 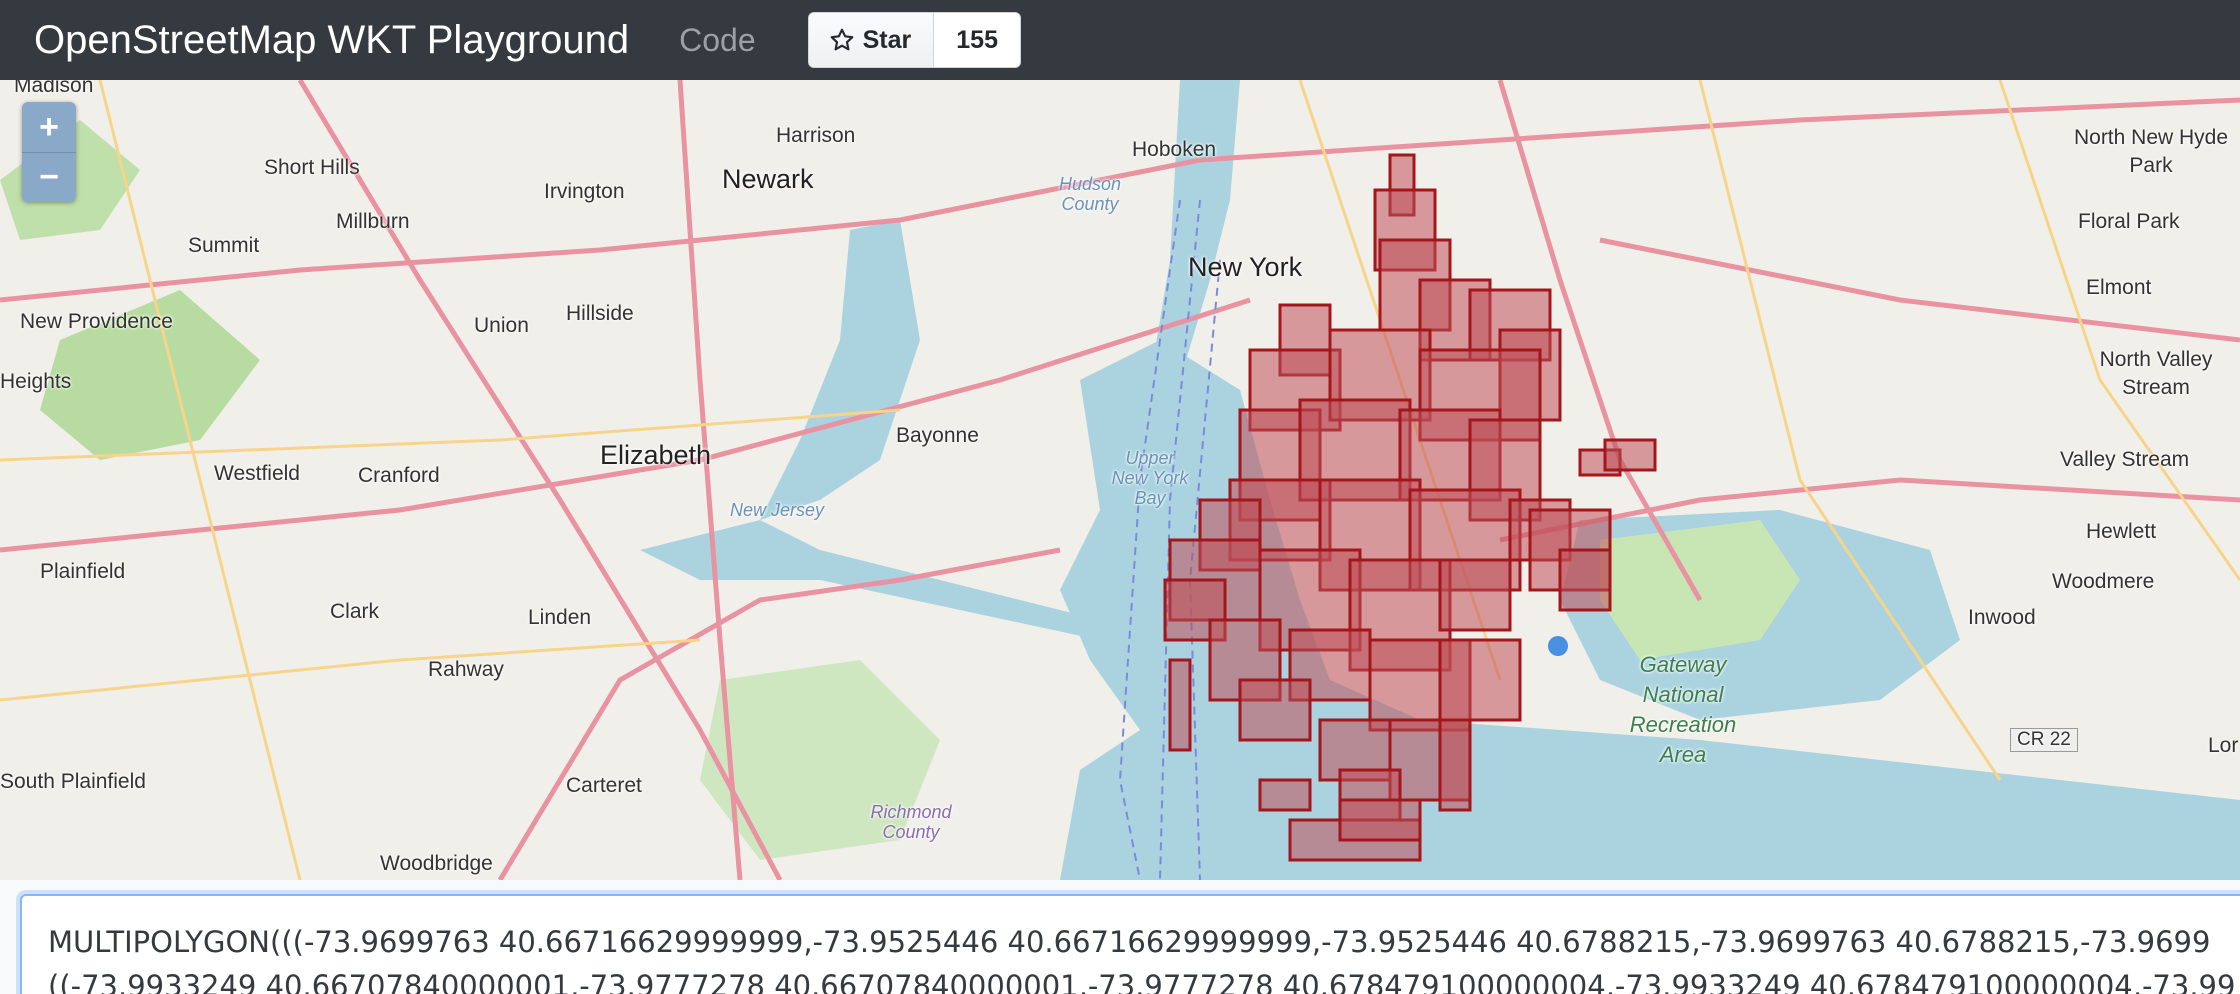 I want to click on label-hudson-county: Hudson County, so click(x=1090, y=194).